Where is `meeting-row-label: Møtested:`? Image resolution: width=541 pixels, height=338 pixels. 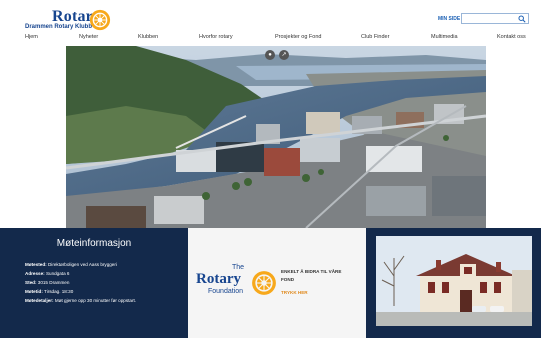 meeting-row-label: Møtested: is located at coordinates (36, 264).